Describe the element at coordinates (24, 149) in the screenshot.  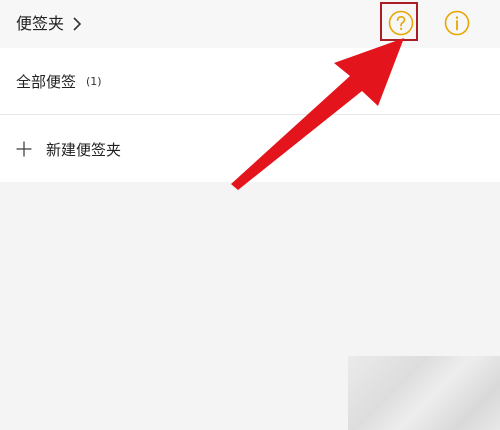
I see `plus-icon` at that location.